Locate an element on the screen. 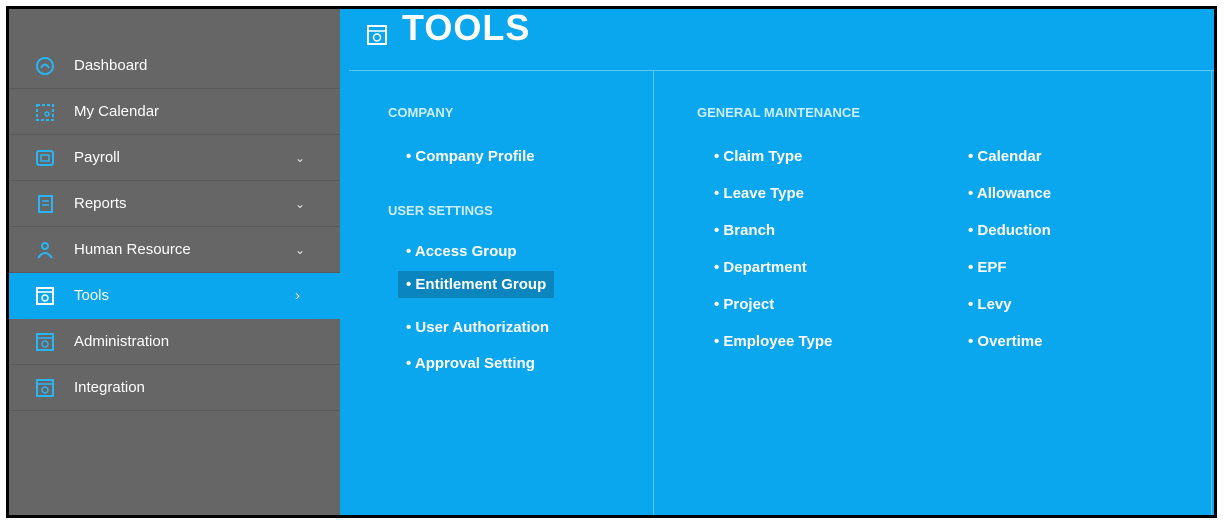 The width and height of the screenshot is (1225, 524). link-entitlement-group: • Entitlement Group is located at coordinates (476, 284).